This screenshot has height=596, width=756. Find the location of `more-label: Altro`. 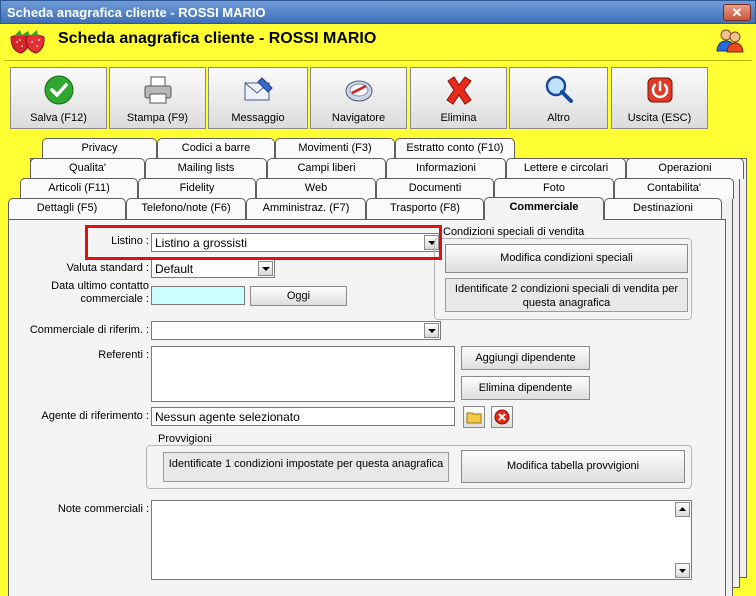

more-label: Altro is located at coordinates (558, 118).